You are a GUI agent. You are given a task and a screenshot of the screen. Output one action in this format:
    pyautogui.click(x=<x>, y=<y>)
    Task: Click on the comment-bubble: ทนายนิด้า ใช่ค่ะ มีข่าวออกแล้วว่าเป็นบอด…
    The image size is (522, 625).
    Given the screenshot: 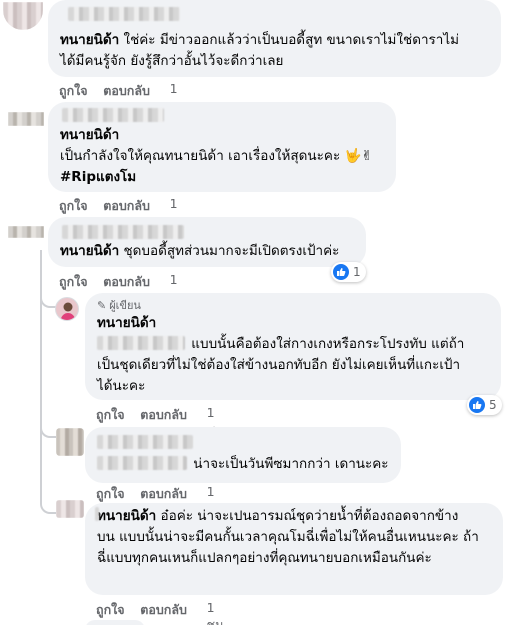 What is the action you would take?
    pyautogui.click(x=274, y=38)
    